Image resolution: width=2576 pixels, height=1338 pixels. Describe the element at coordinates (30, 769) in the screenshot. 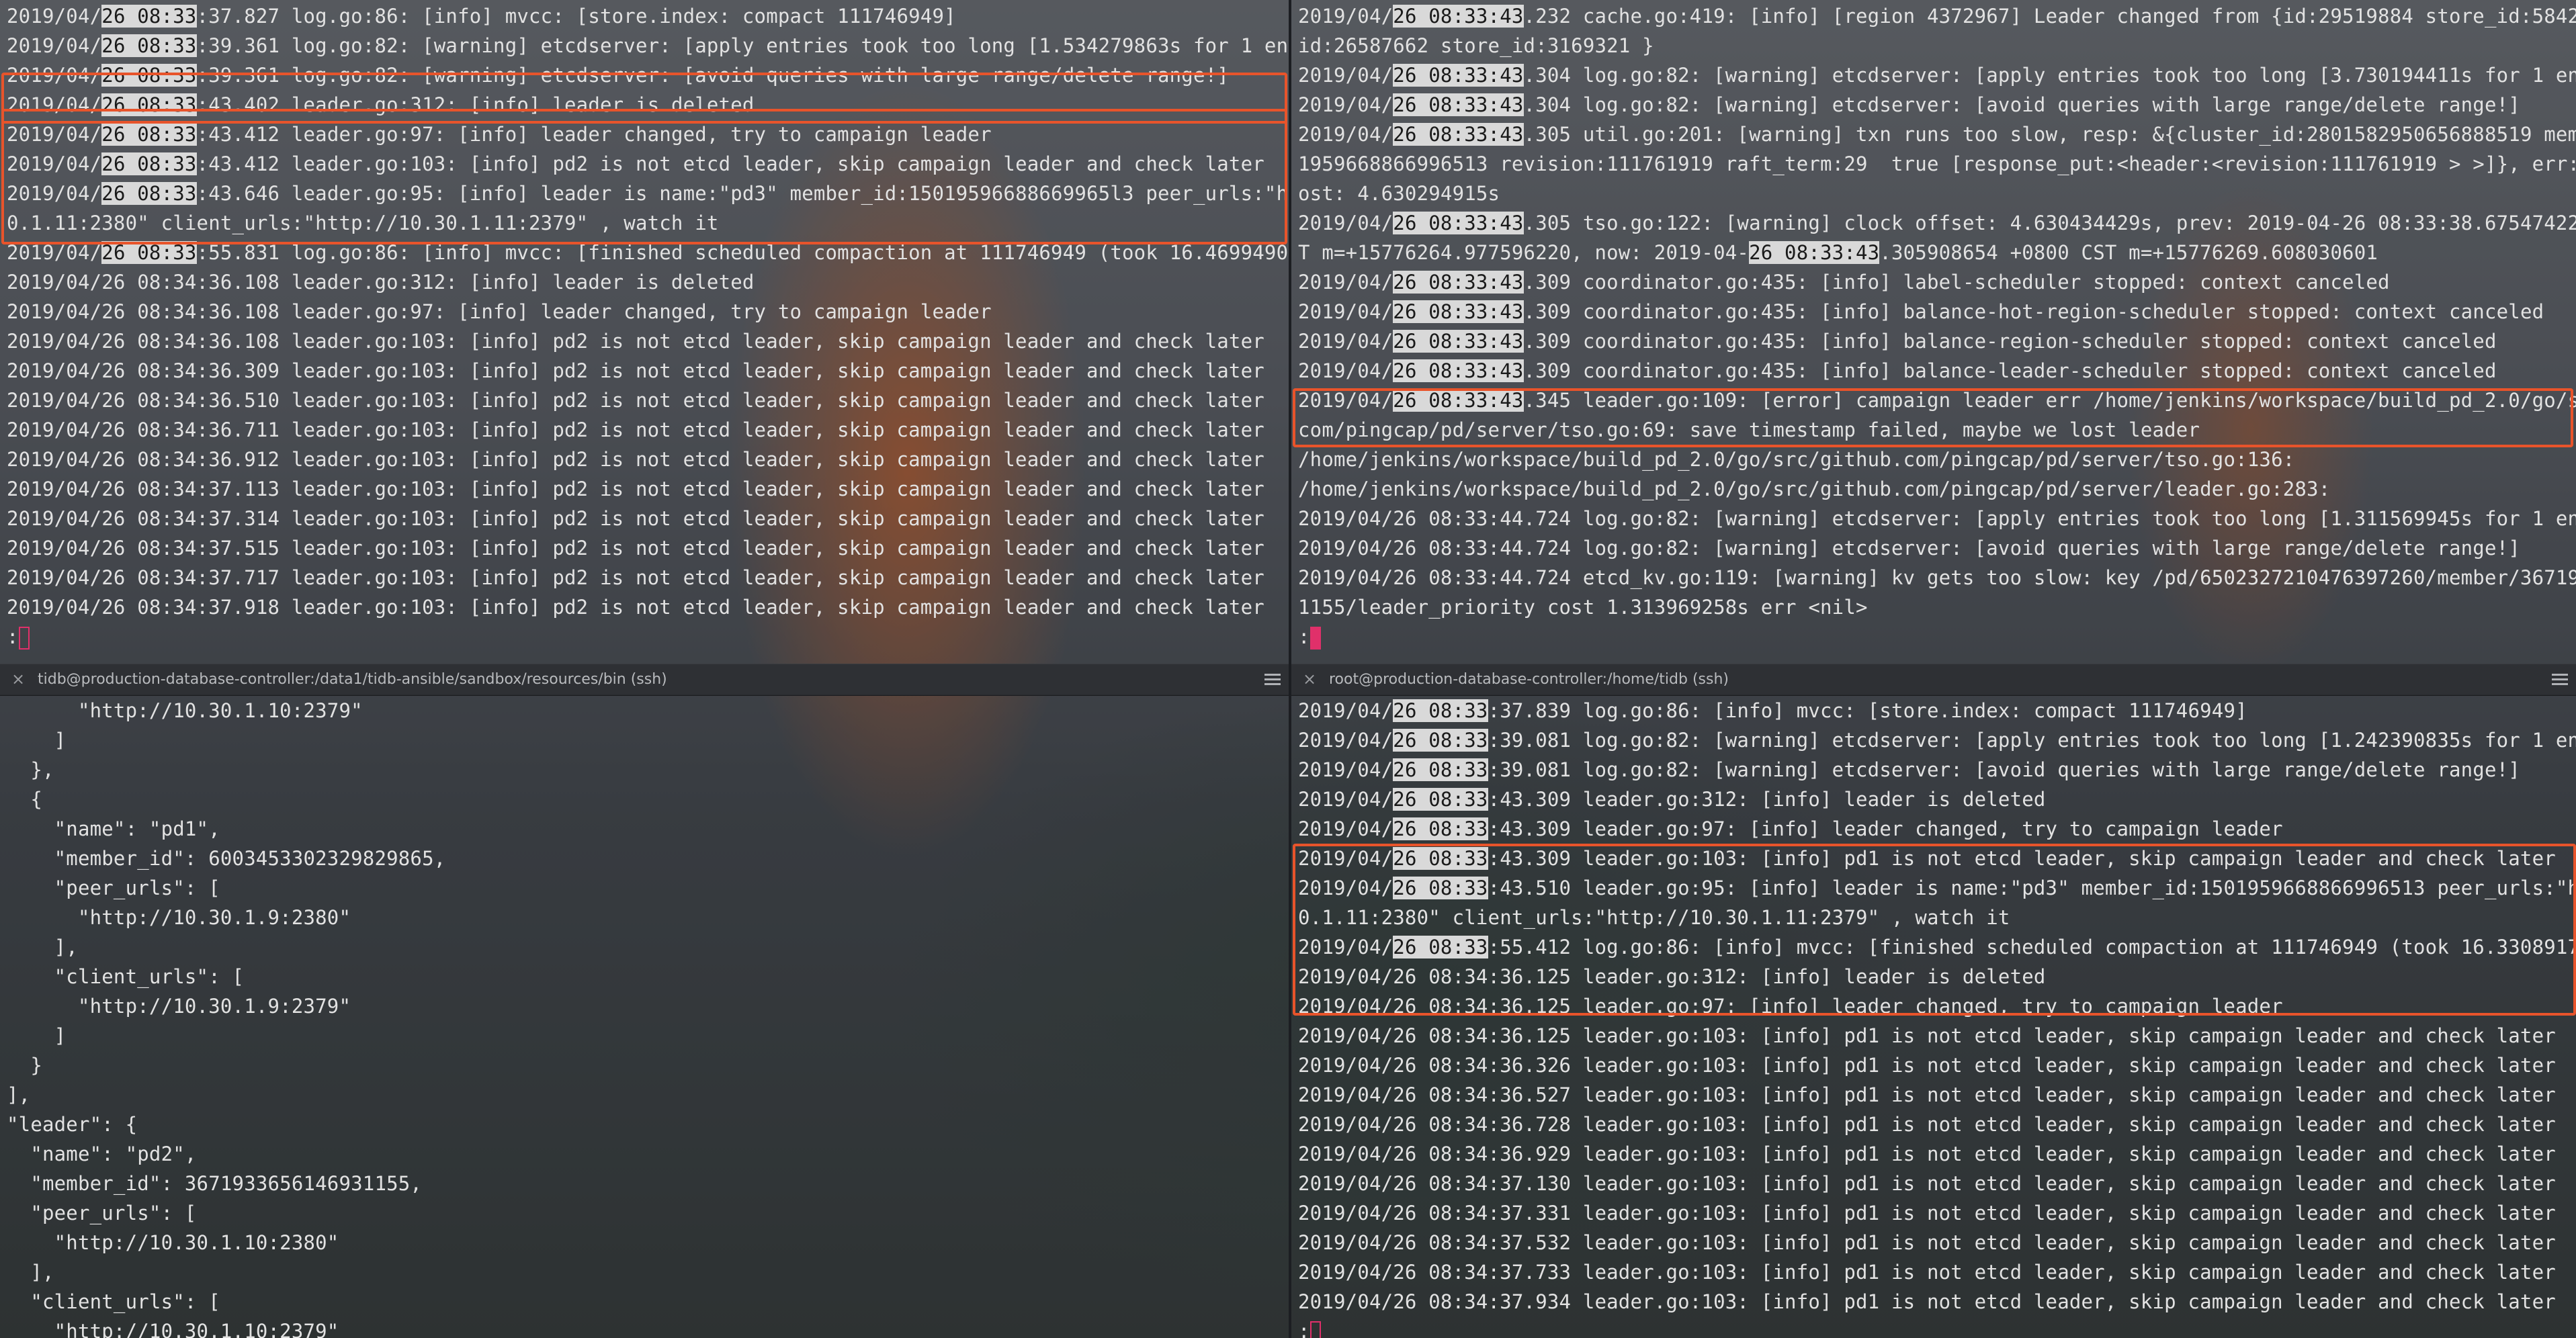

I see `log-line: },` at that location.